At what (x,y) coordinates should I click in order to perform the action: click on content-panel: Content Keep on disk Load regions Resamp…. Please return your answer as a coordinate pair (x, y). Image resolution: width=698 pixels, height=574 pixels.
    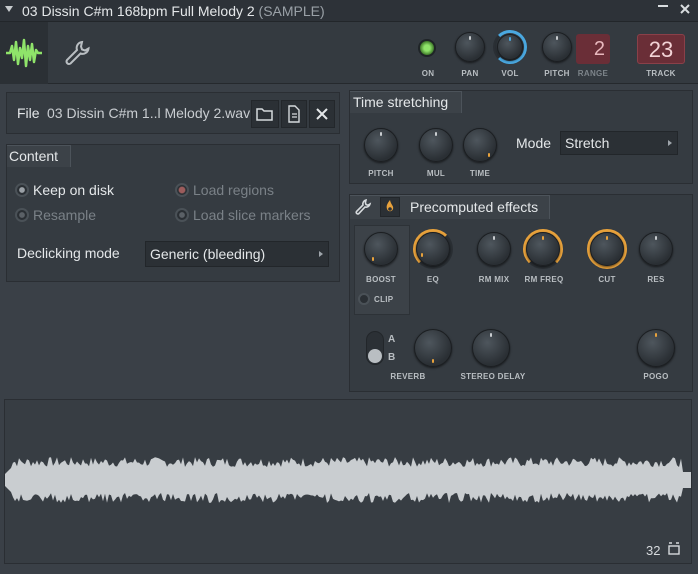
    Looking at the image, I should click on (173, 213).